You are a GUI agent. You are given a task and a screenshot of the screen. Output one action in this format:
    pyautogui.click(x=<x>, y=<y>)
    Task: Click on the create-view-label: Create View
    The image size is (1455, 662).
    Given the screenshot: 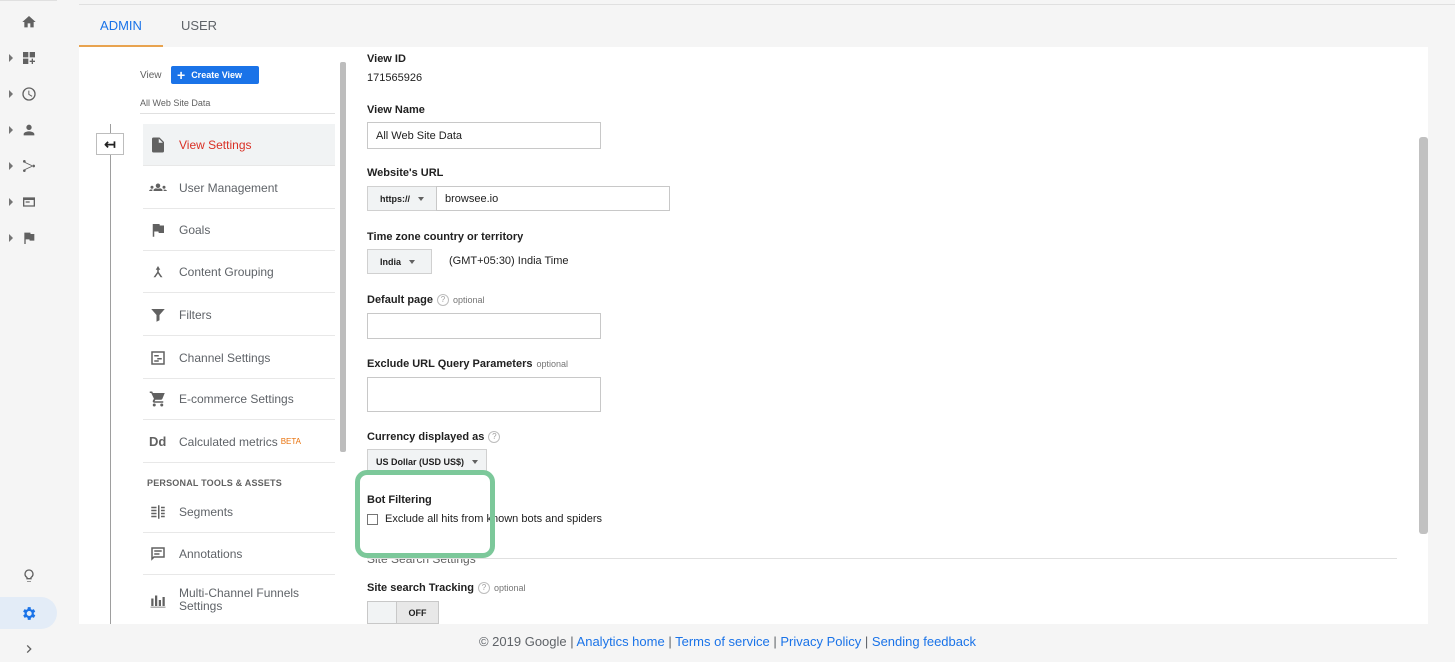 What is the action you would take?
    pyautogui.click(x=217, y=75)
    